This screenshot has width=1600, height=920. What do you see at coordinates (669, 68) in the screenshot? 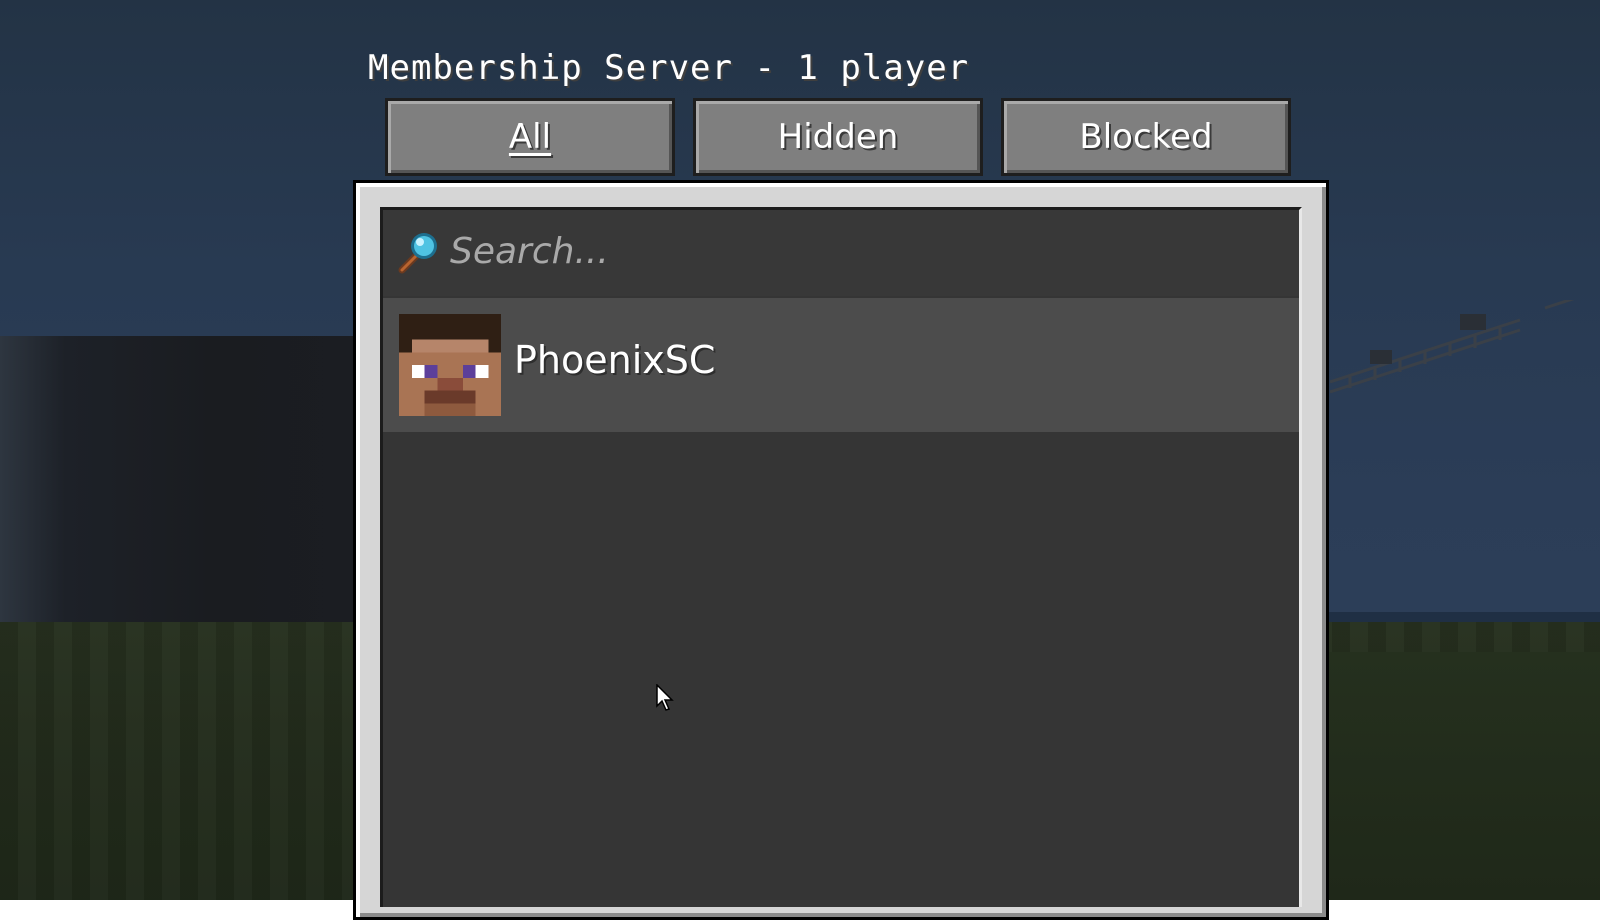
I see `server-player-count-title: Membership Server - 1 player` at bounding box center [669, 68].